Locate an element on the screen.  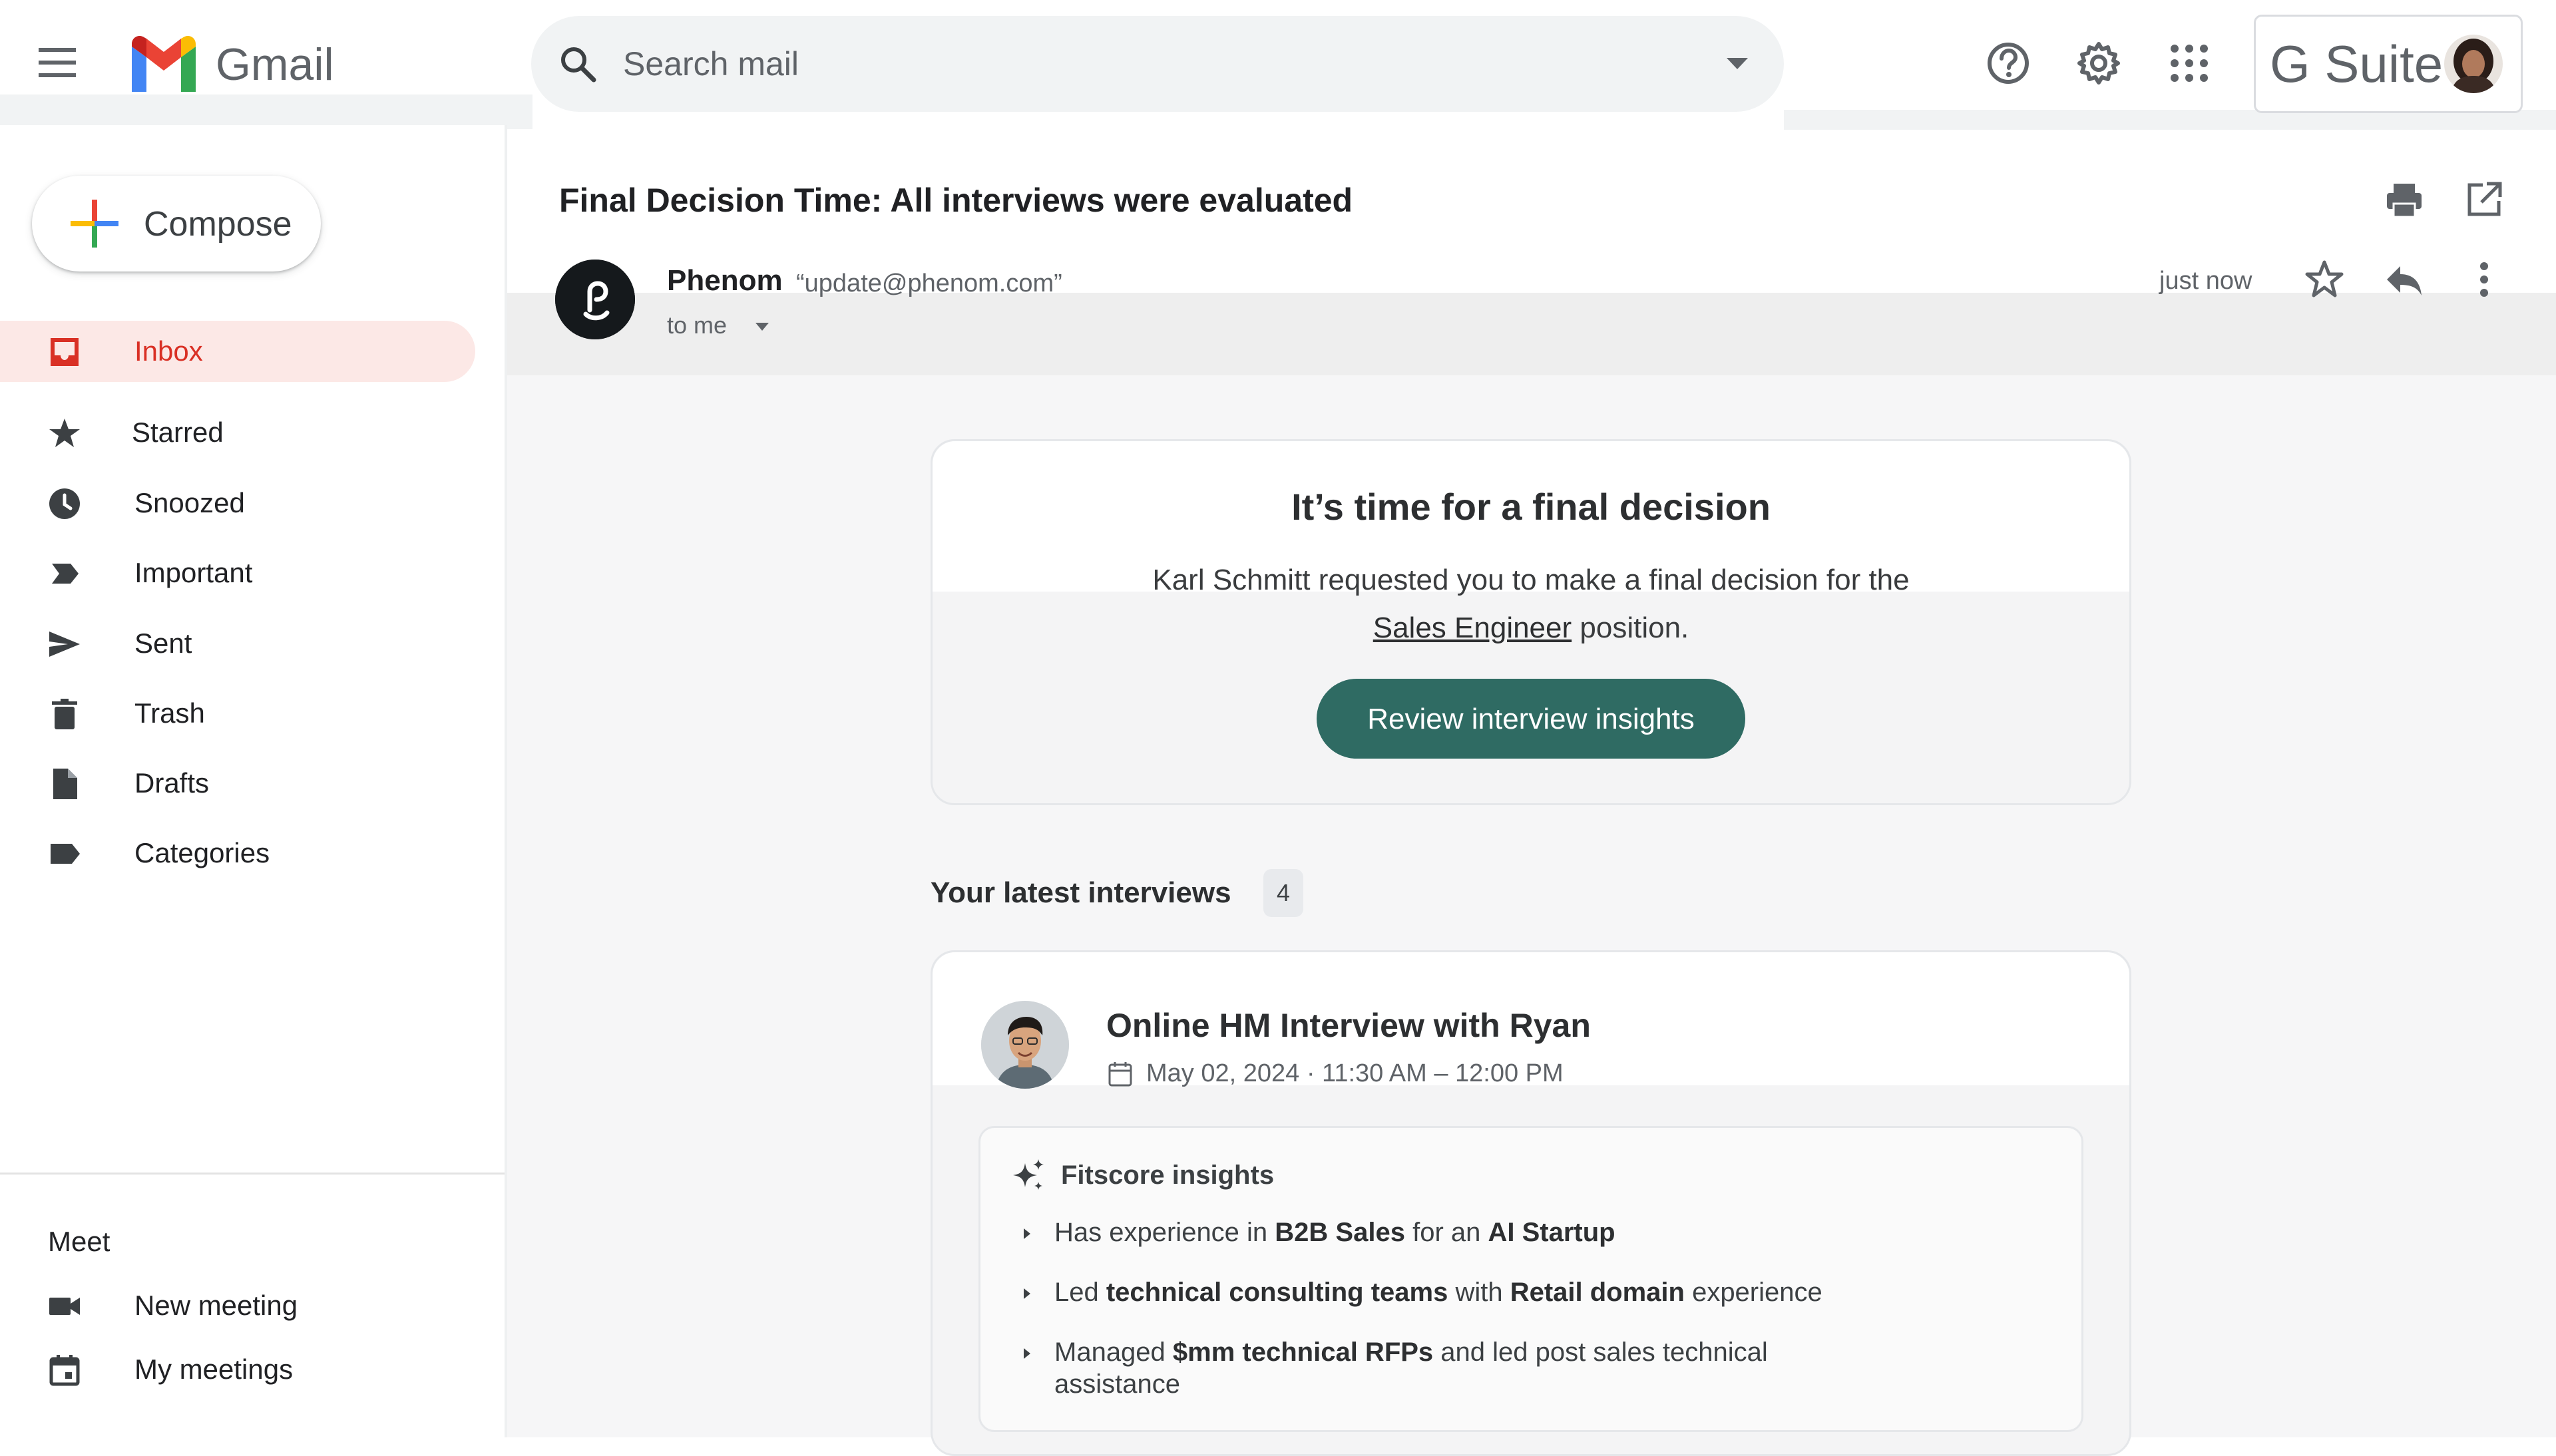
clock-icon is located at coordinates (64, 503).